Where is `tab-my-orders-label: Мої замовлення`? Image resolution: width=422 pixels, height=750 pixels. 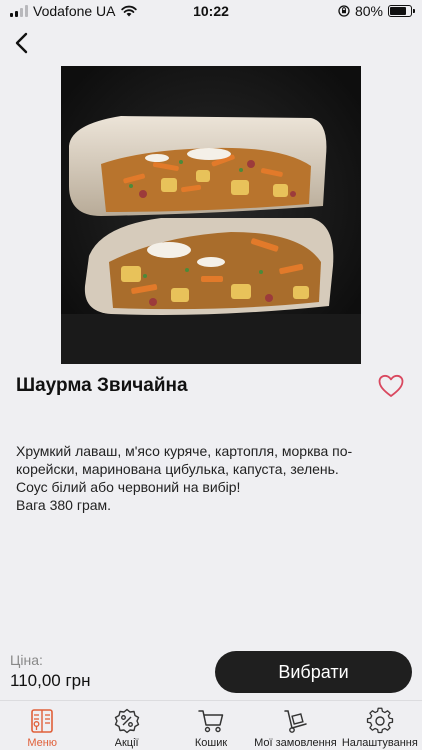 tab-my-orders-label: Мої замовлення is located at coordinates (295, 743).